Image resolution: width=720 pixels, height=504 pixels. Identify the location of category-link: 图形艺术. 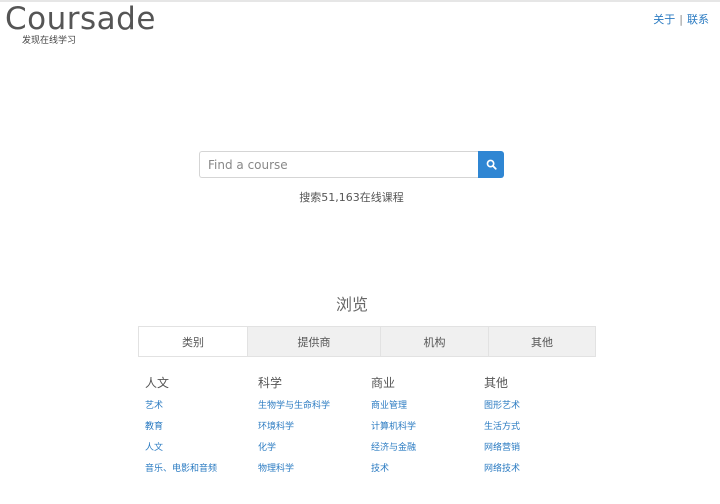
(502, 406).